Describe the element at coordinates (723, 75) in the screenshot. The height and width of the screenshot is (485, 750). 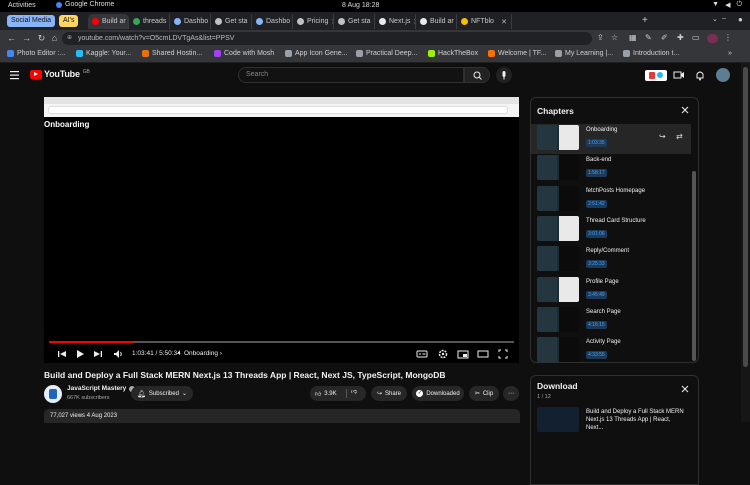
I see `account-avatar` at that location.